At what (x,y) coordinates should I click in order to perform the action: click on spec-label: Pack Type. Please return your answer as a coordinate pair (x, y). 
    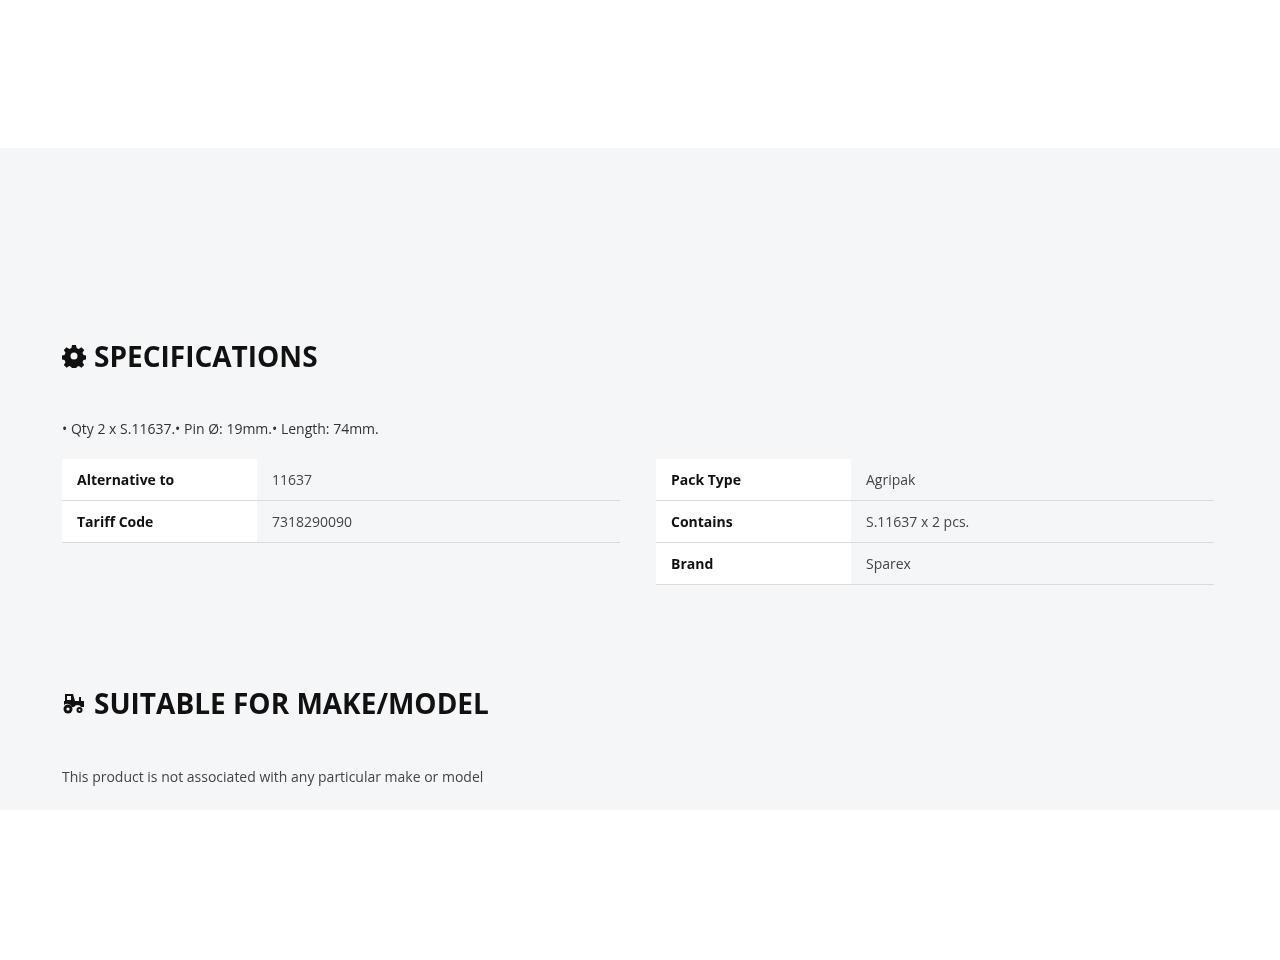
    Looking at the image, I should click on (753, 480).